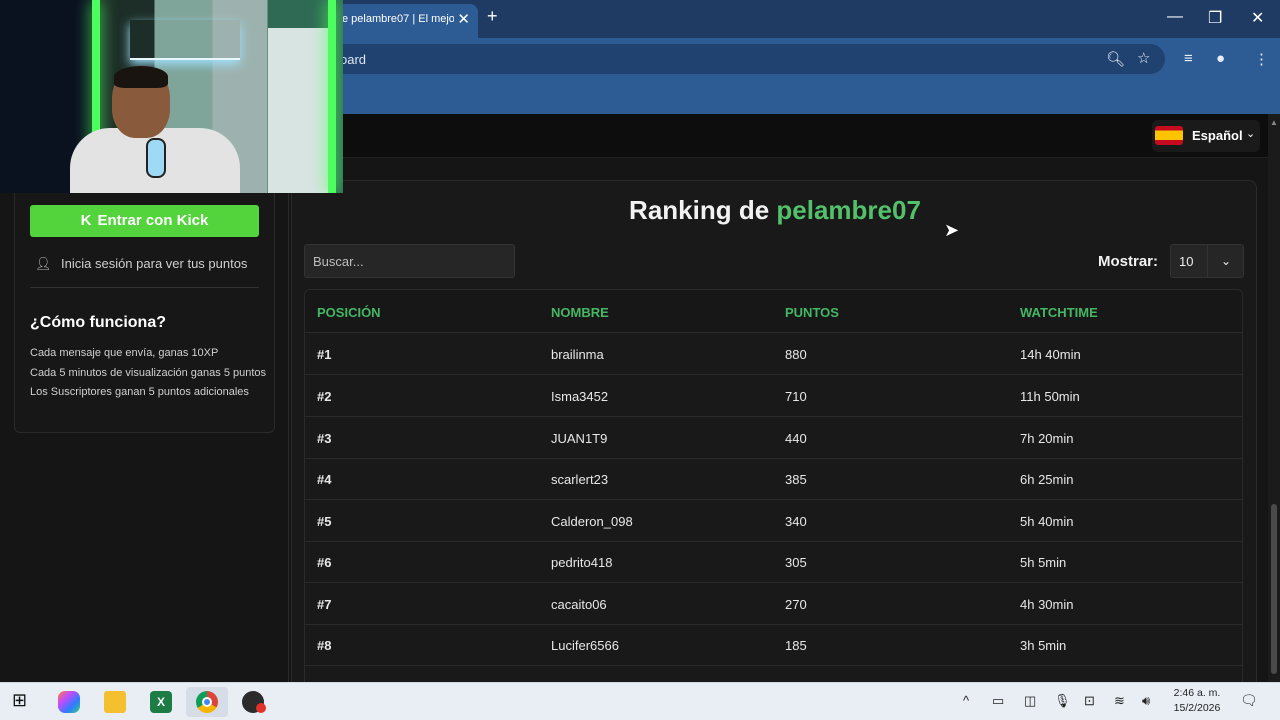 Image resolution: width=1280 pixels, height=720 pixels. Describe the element at coordinates (1047, 438) in the screenshot. I see `row-watchtime: 7h 20min` at that location.